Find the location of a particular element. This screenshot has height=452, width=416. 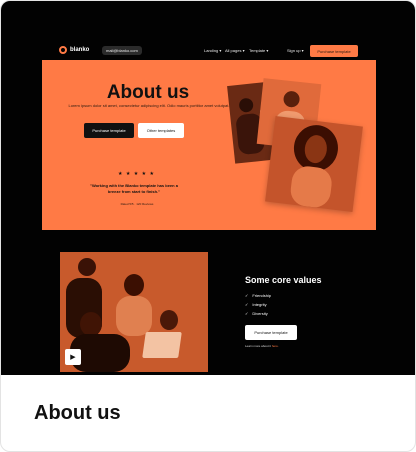

testimonial-rating: Rated 5/5 · 120 Reviews is located at coordinates (137, 204).